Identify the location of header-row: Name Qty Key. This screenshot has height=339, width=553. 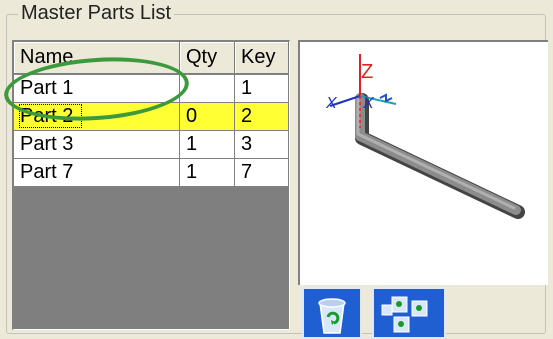
(151, 58).